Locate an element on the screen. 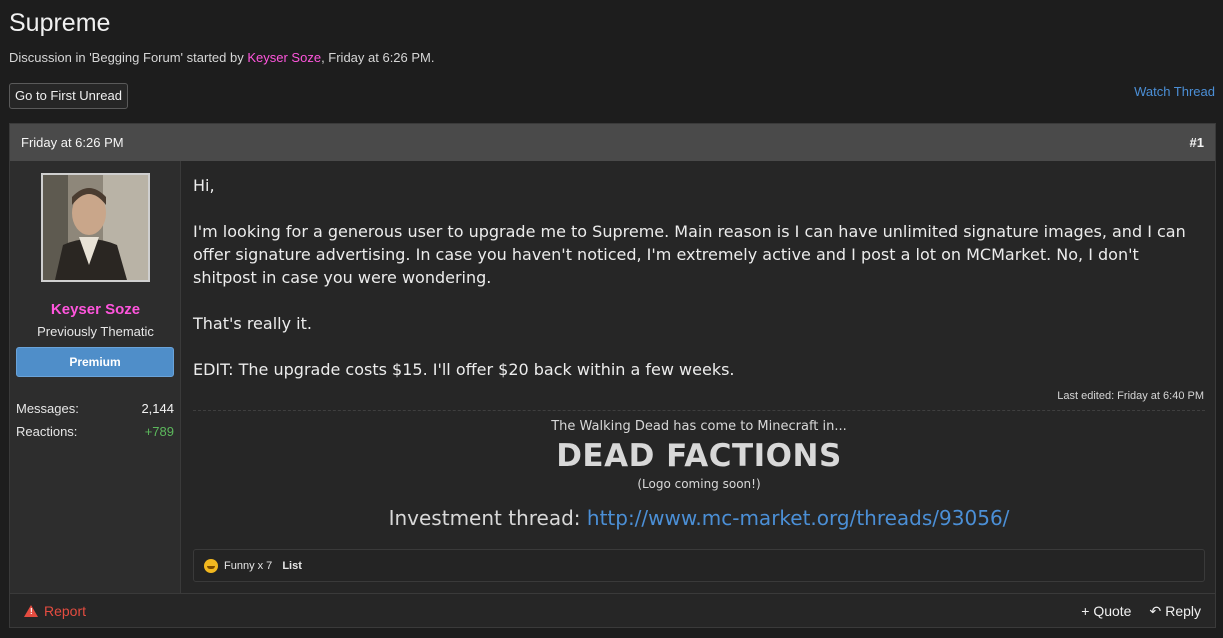 This screenshot has height=638, width=1223. report-button: ! Report is located at coordinates (55, 611).